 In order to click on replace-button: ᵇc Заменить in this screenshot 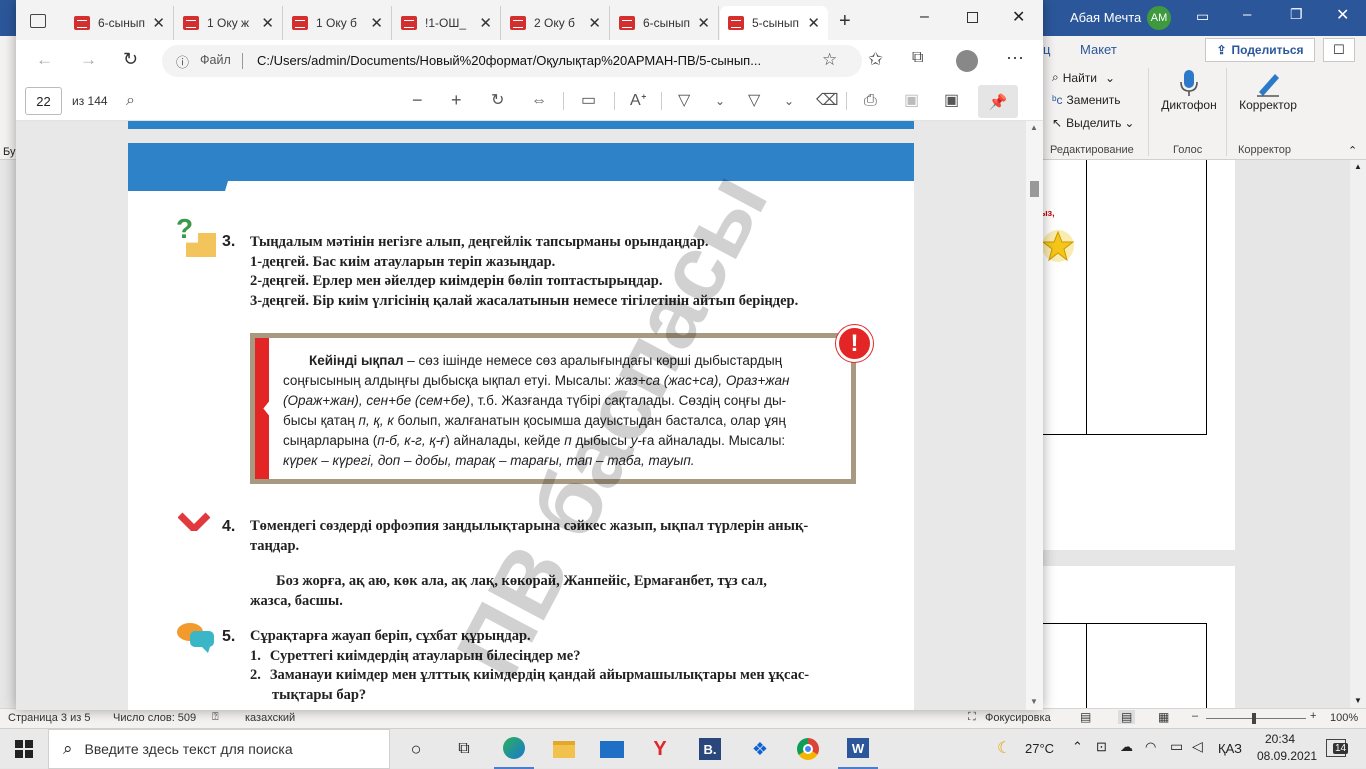, I will do `click(1086, 100)`.